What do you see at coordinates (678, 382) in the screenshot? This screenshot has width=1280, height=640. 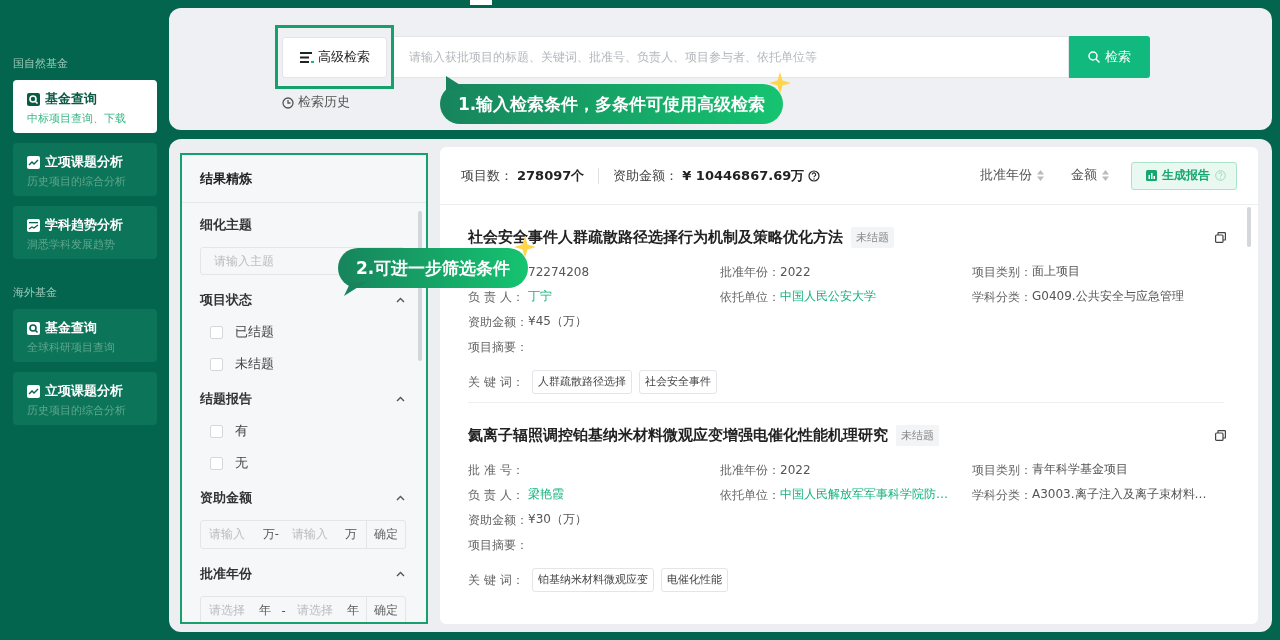 I see `keyword-tag: 社会安全事件` at bounding box center [678, 382].